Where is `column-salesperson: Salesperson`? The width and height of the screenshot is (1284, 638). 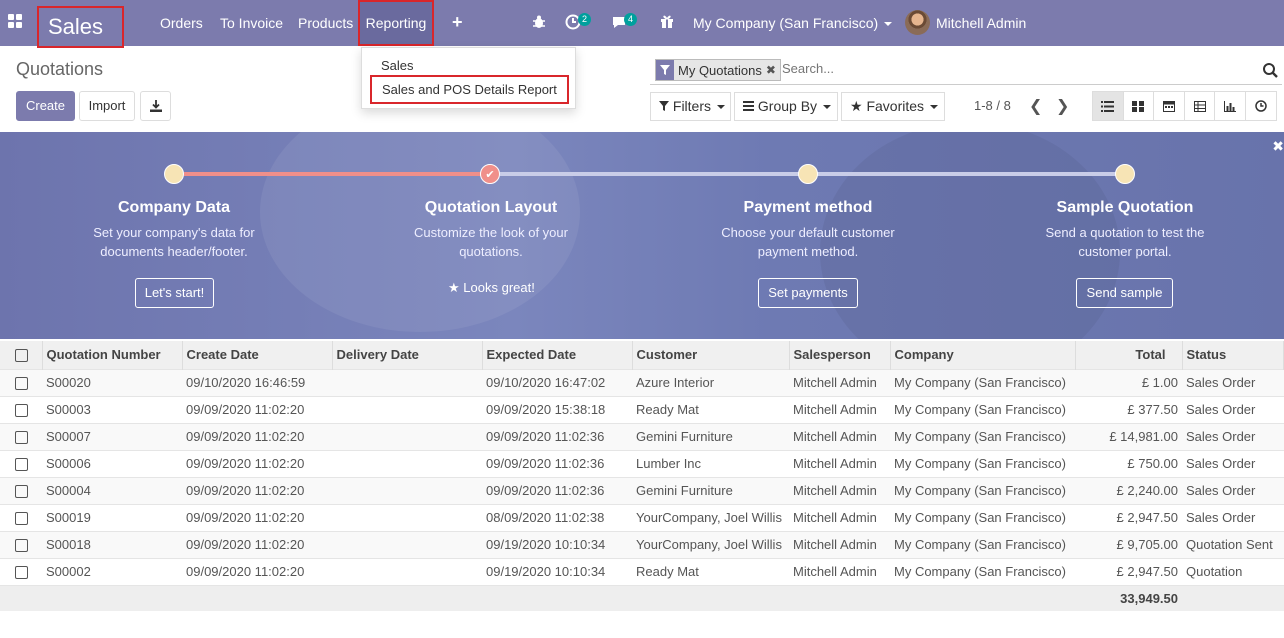 column-salesperson: Salesperson is located at coordinates (840, 355).